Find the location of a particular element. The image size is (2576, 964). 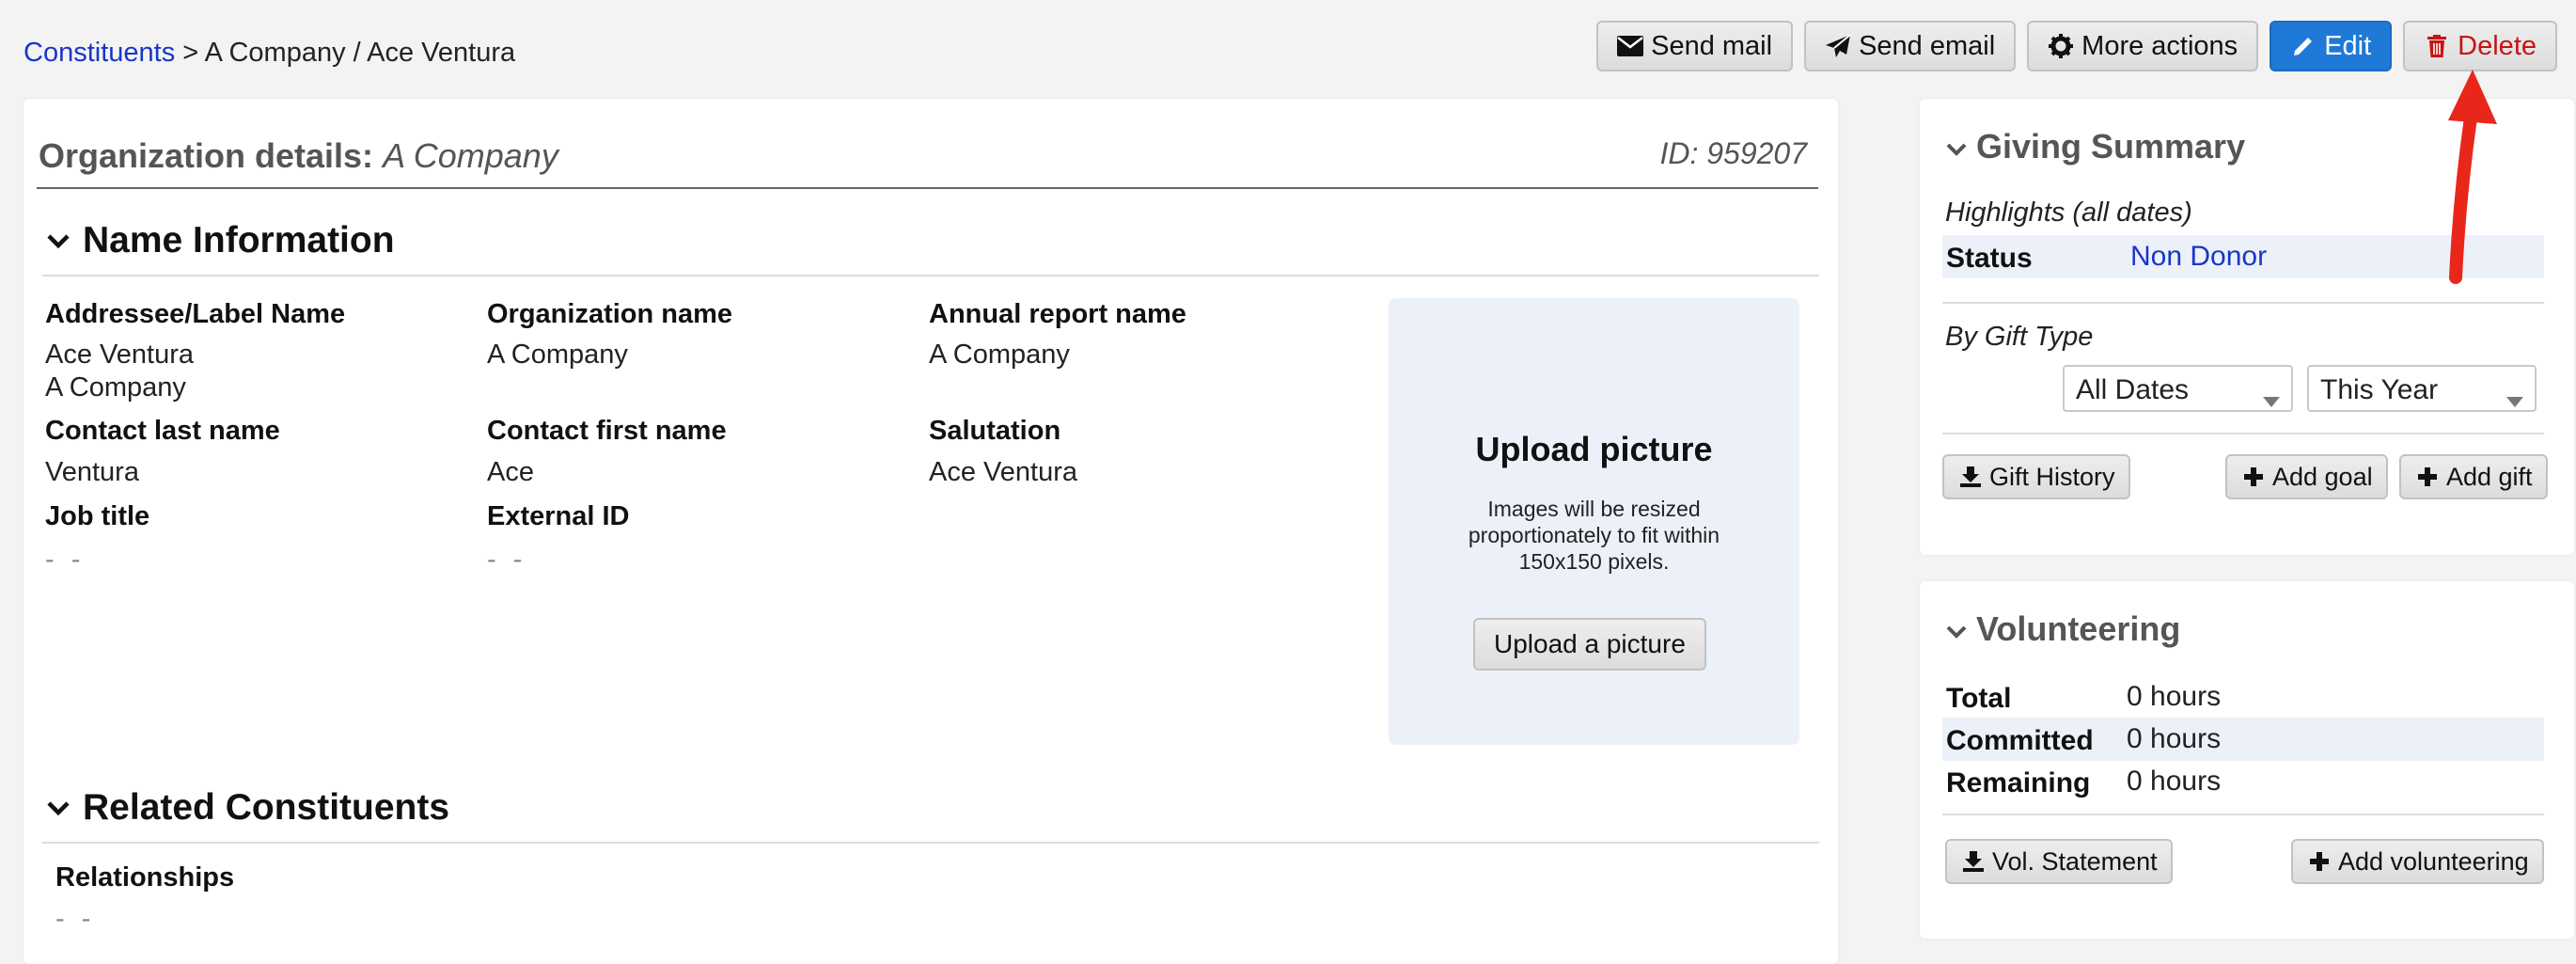

upload-picture-button: Upload a picture is located at coordinates (1589, 644).